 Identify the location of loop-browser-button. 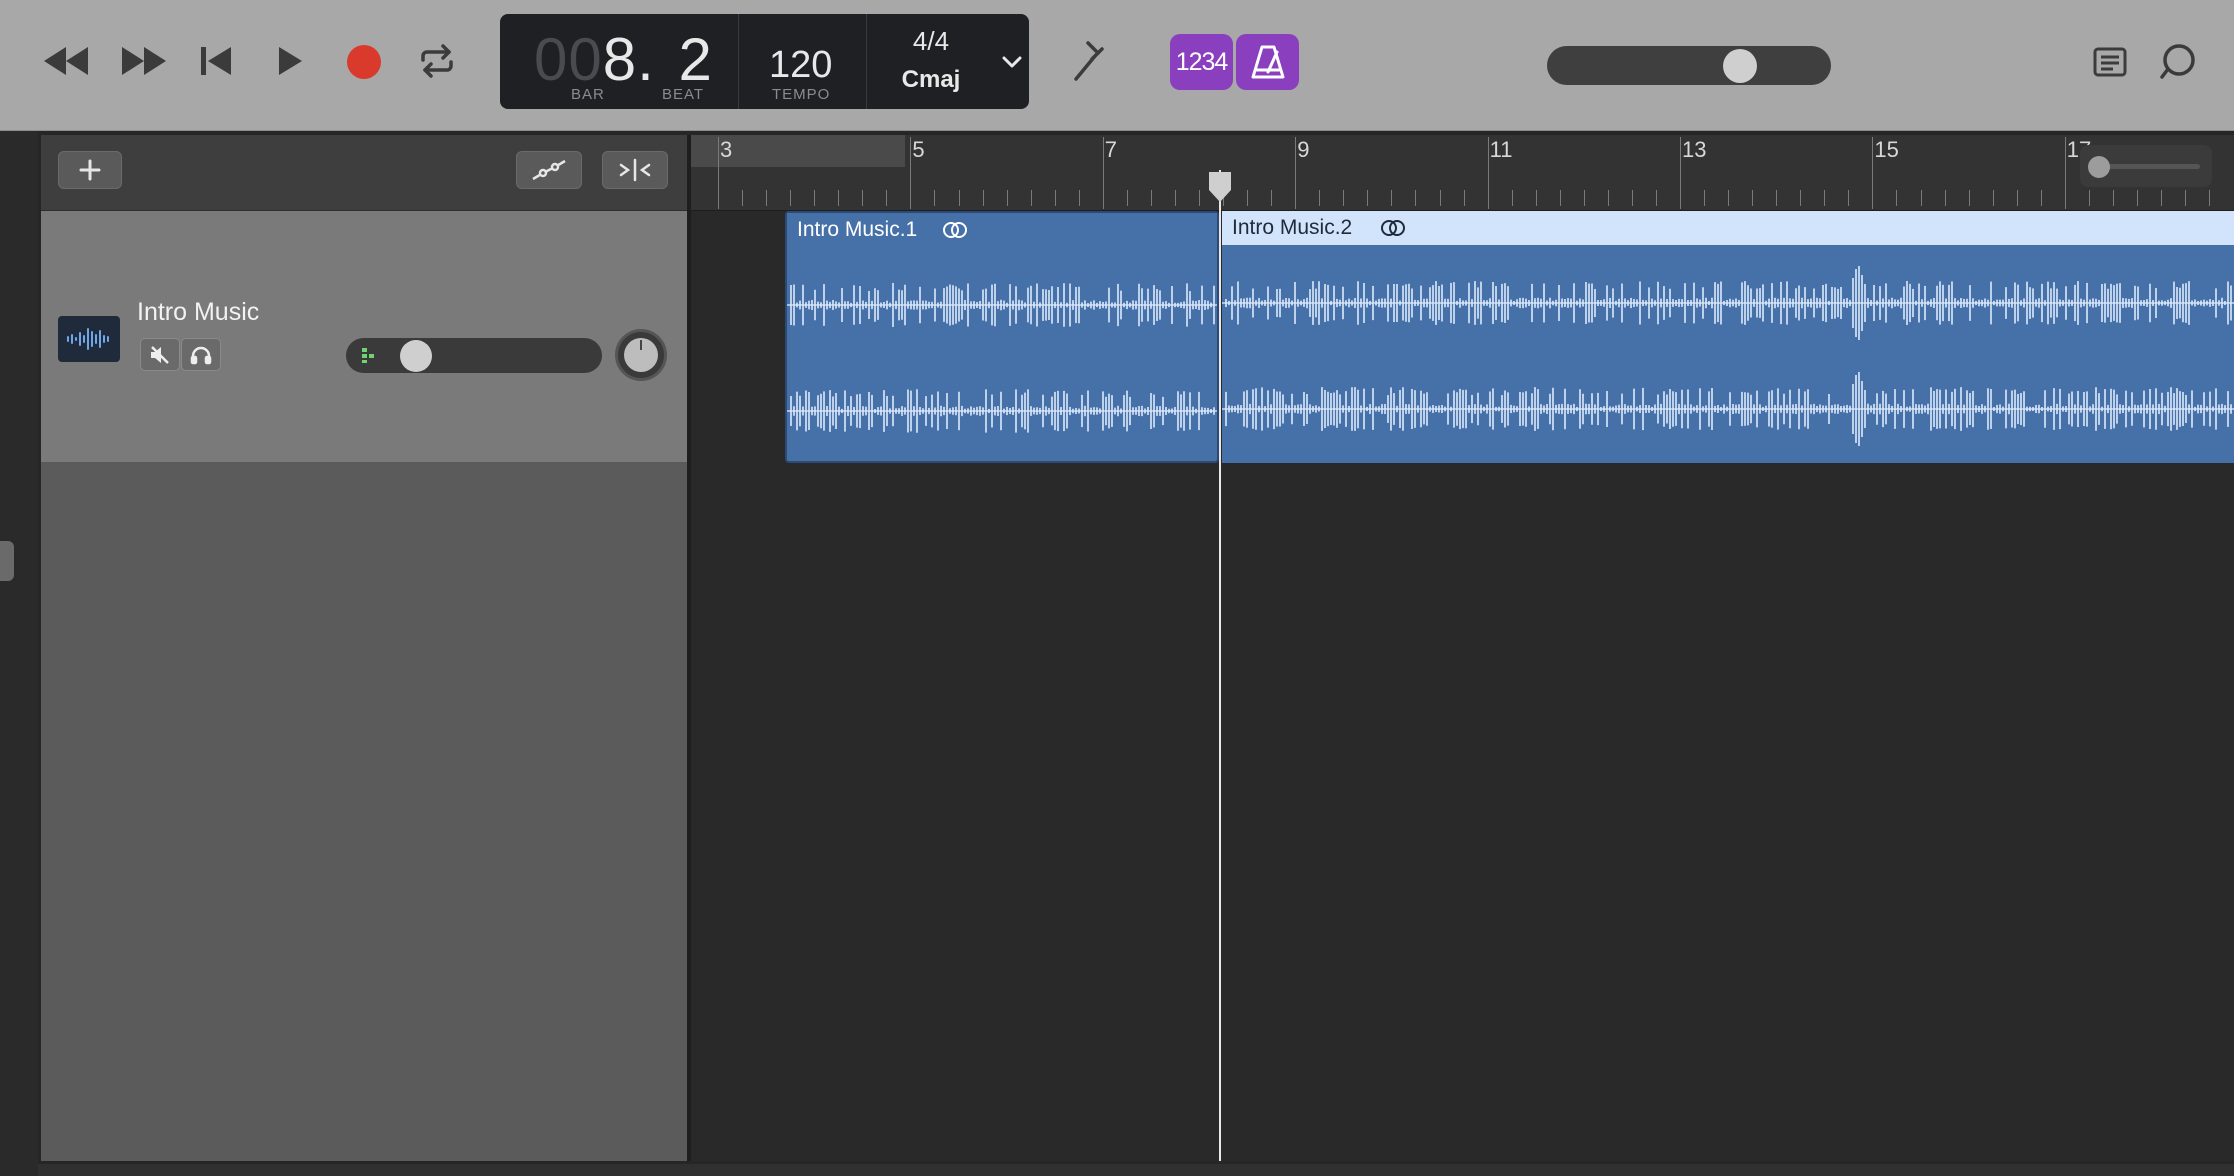
(2178, 62).